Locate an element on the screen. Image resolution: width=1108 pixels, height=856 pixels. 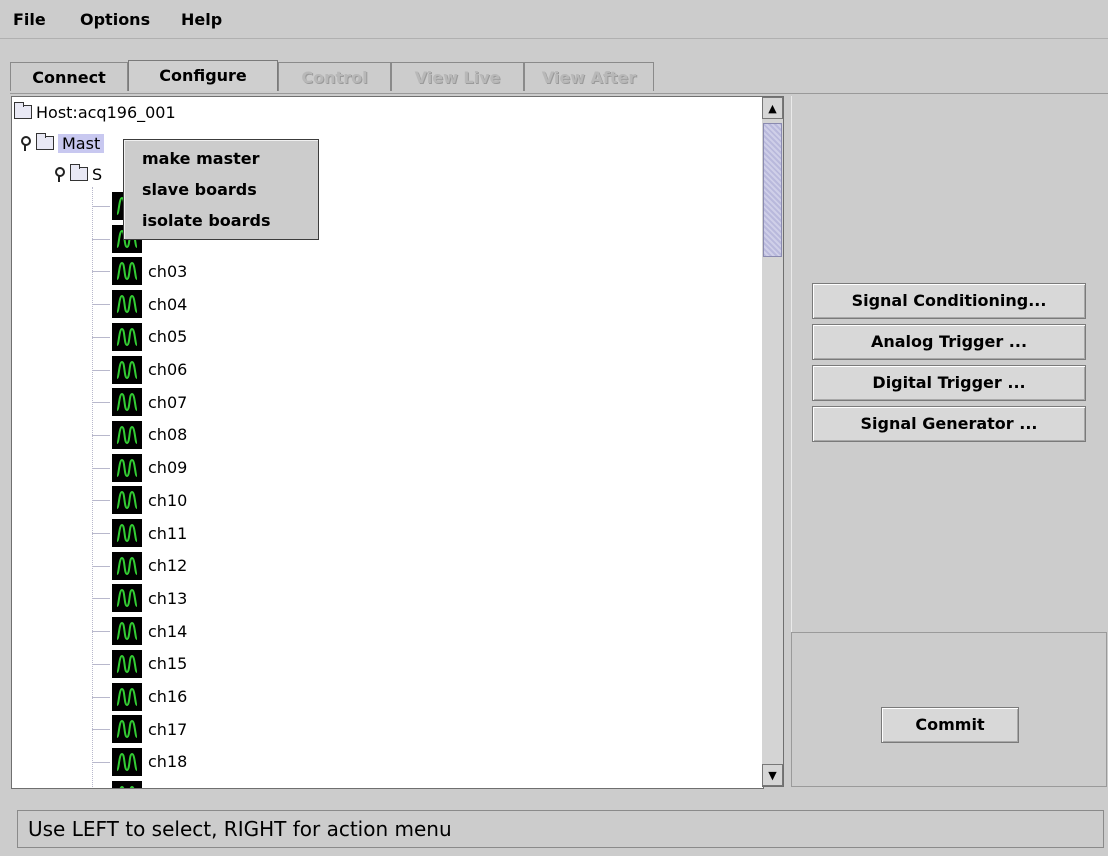
tree-node-channel: ch06 is located at coordinates (149, 370).